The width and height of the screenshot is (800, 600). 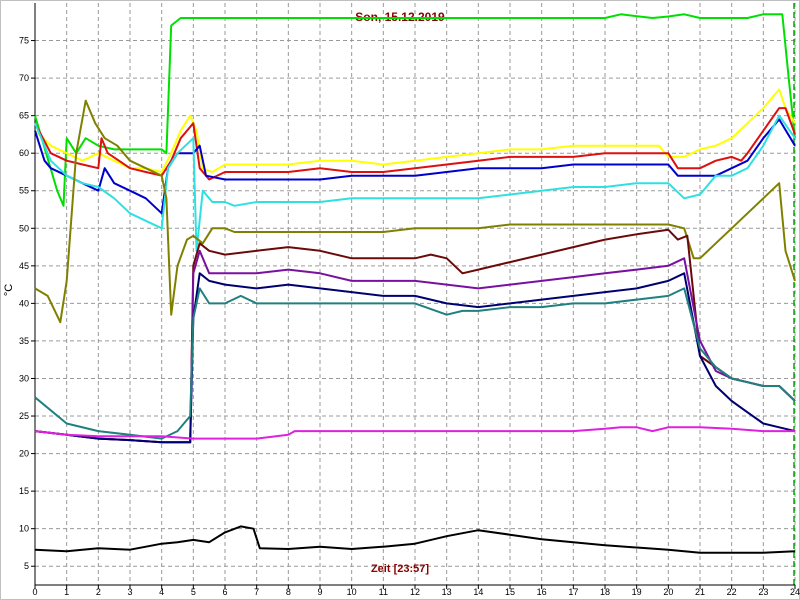 What do you see at coordinates (24, 303) in the screenshot?
I see `y-tick-label: 40` at bounding box center [24, 303].